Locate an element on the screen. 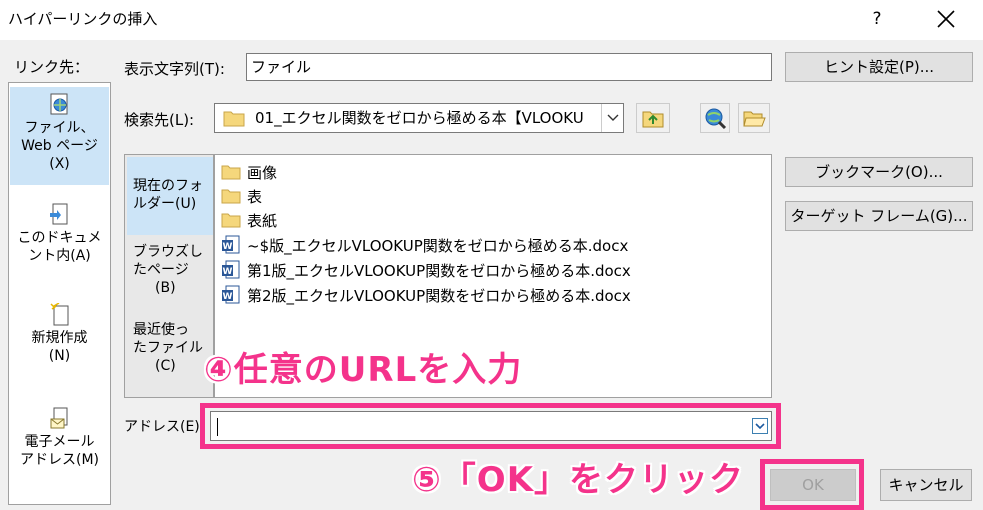  browse-web-button is located at coordinates (715, 118).